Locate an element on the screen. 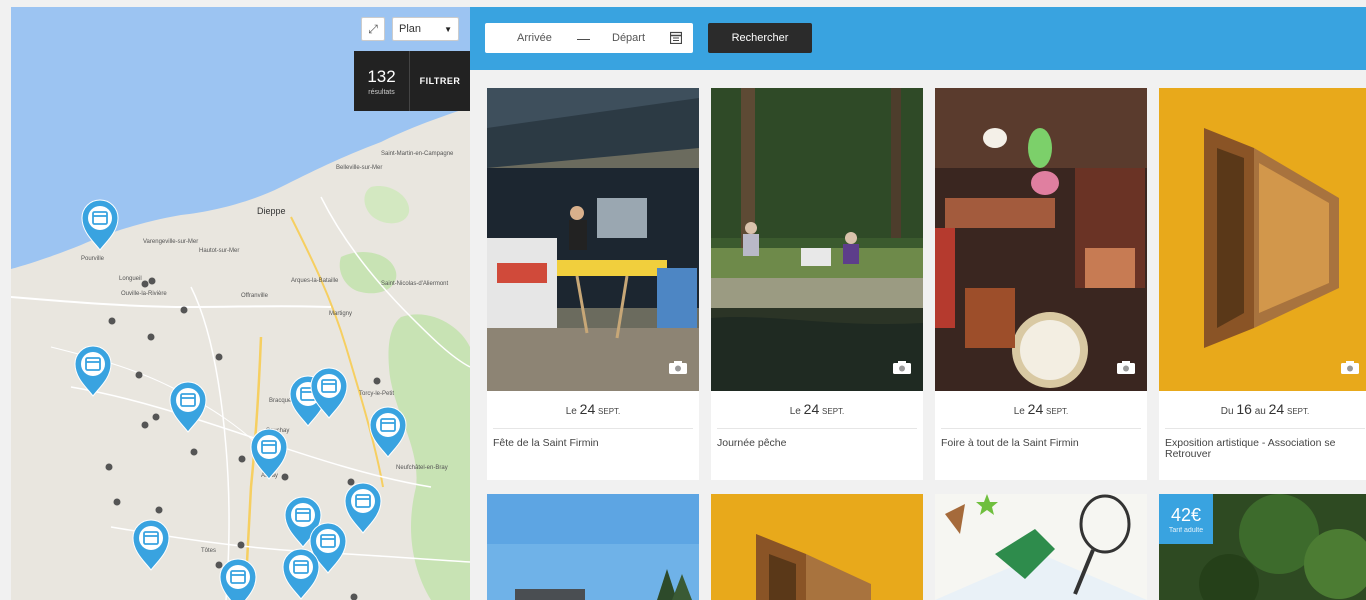 This screenshot has width=1366, height=600. place-label: Saint-Martin-en-Campagne is located at coordinates (417, 154).